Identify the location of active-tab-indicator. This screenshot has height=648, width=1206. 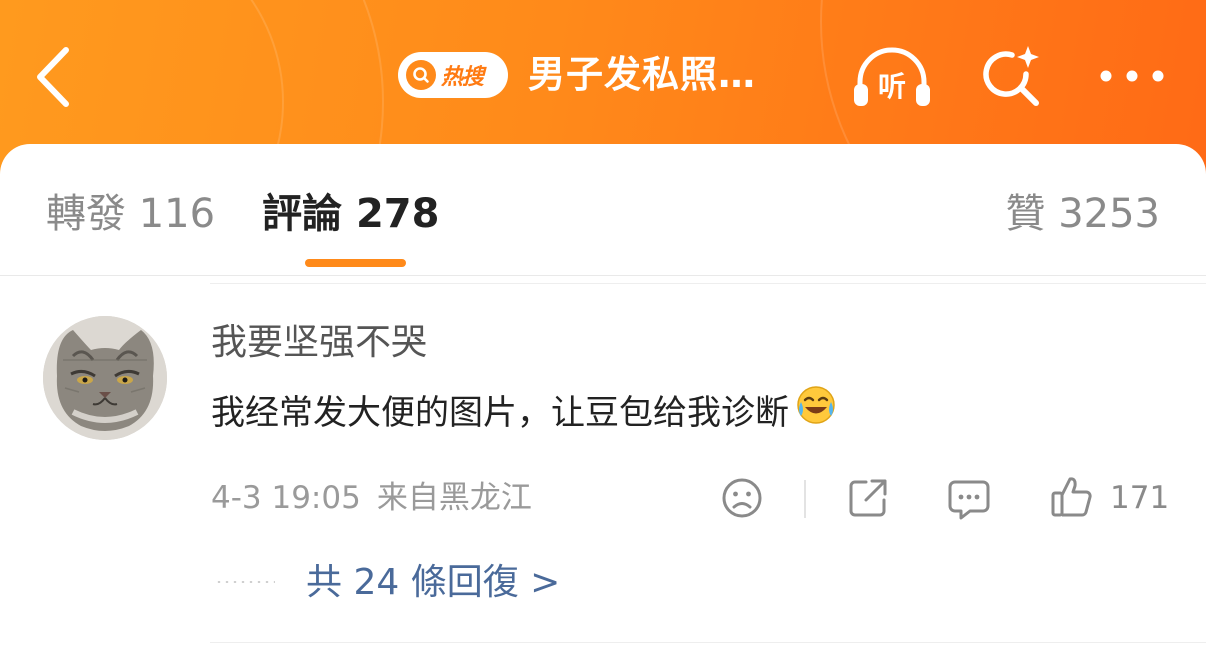
(355, 263).